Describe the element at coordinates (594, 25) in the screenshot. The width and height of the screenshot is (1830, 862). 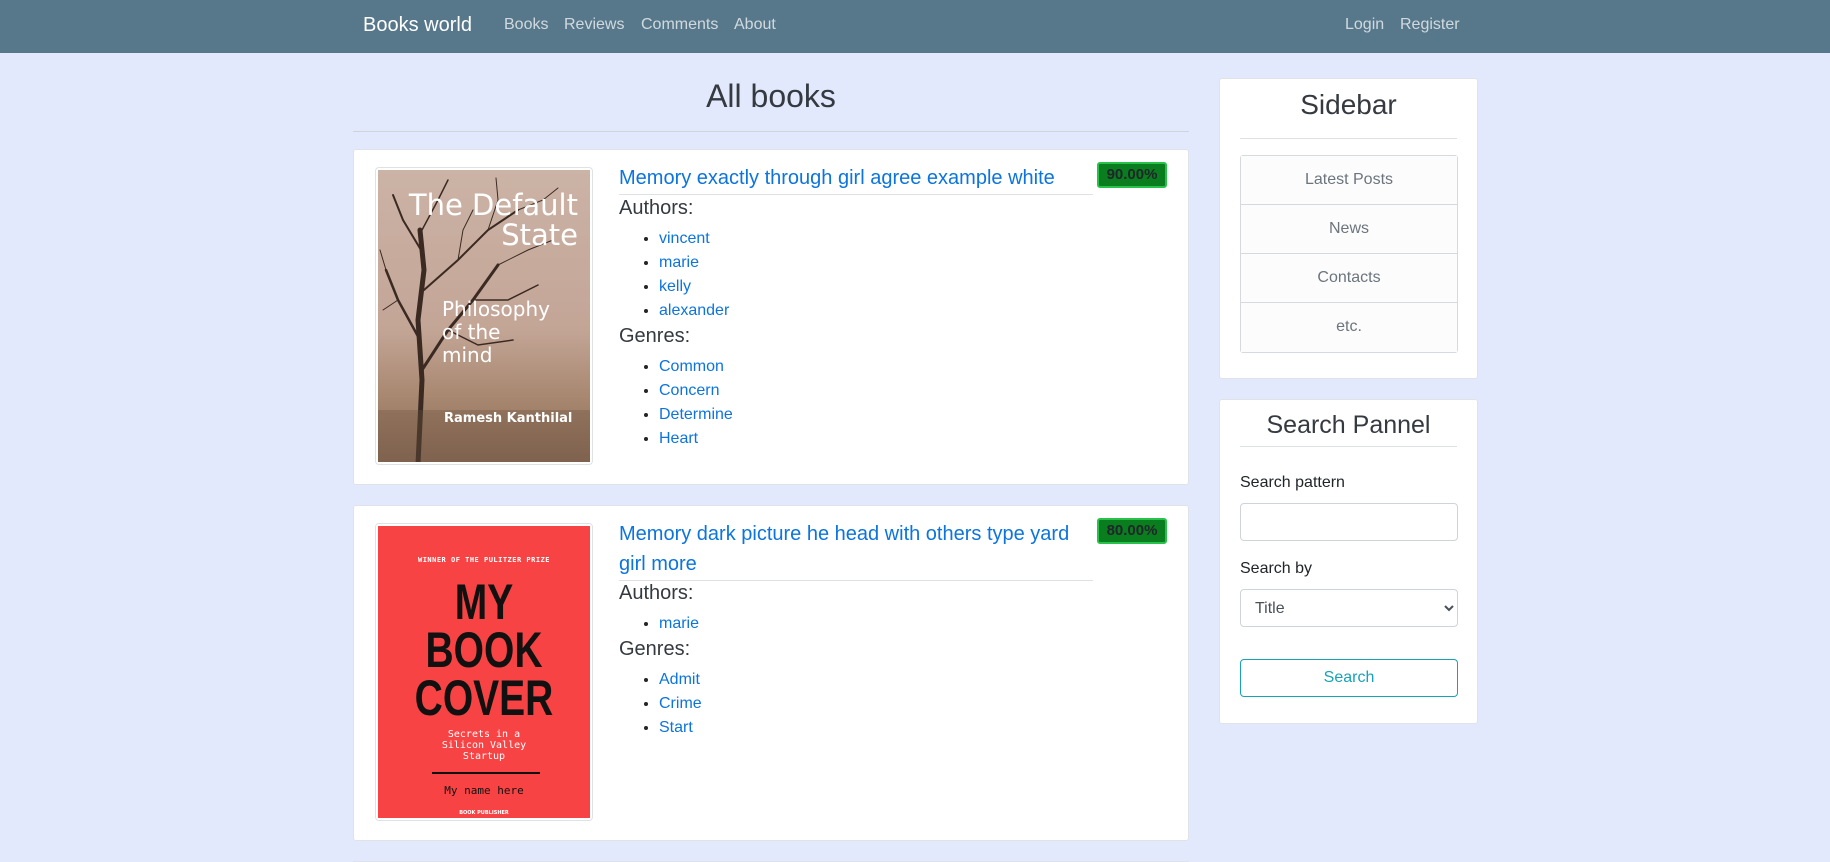
I see `nav-reviews: Reviews` at that location.